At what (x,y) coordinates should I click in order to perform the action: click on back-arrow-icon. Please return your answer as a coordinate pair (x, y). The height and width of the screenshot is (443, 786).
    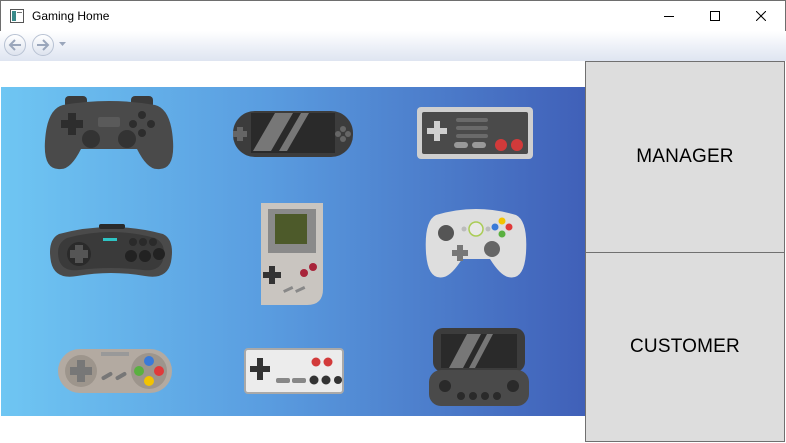
    Looking at the image, I should click on (14, 45).